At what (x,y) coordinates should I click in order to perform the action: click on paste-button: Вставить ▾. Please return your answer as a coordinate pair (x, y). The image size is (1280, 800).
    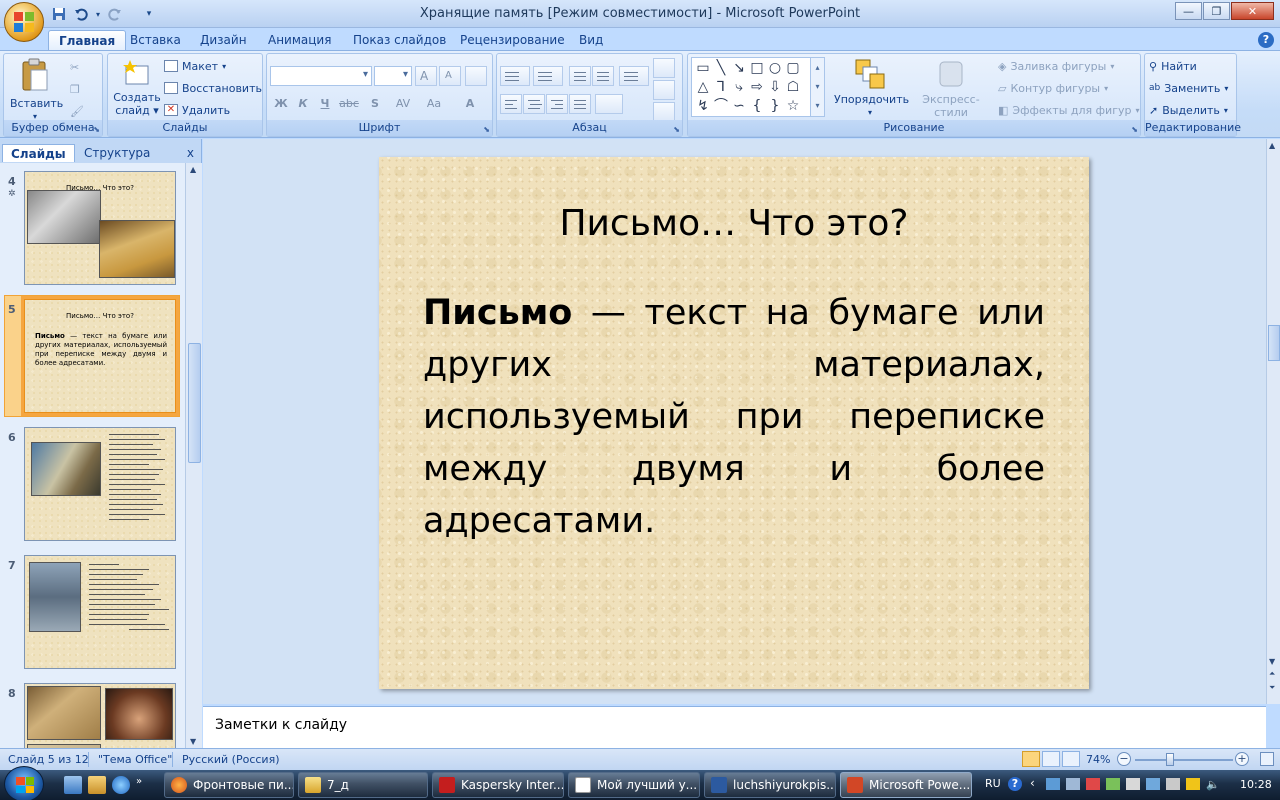
    Looking at the image, I should click on (36, 90).